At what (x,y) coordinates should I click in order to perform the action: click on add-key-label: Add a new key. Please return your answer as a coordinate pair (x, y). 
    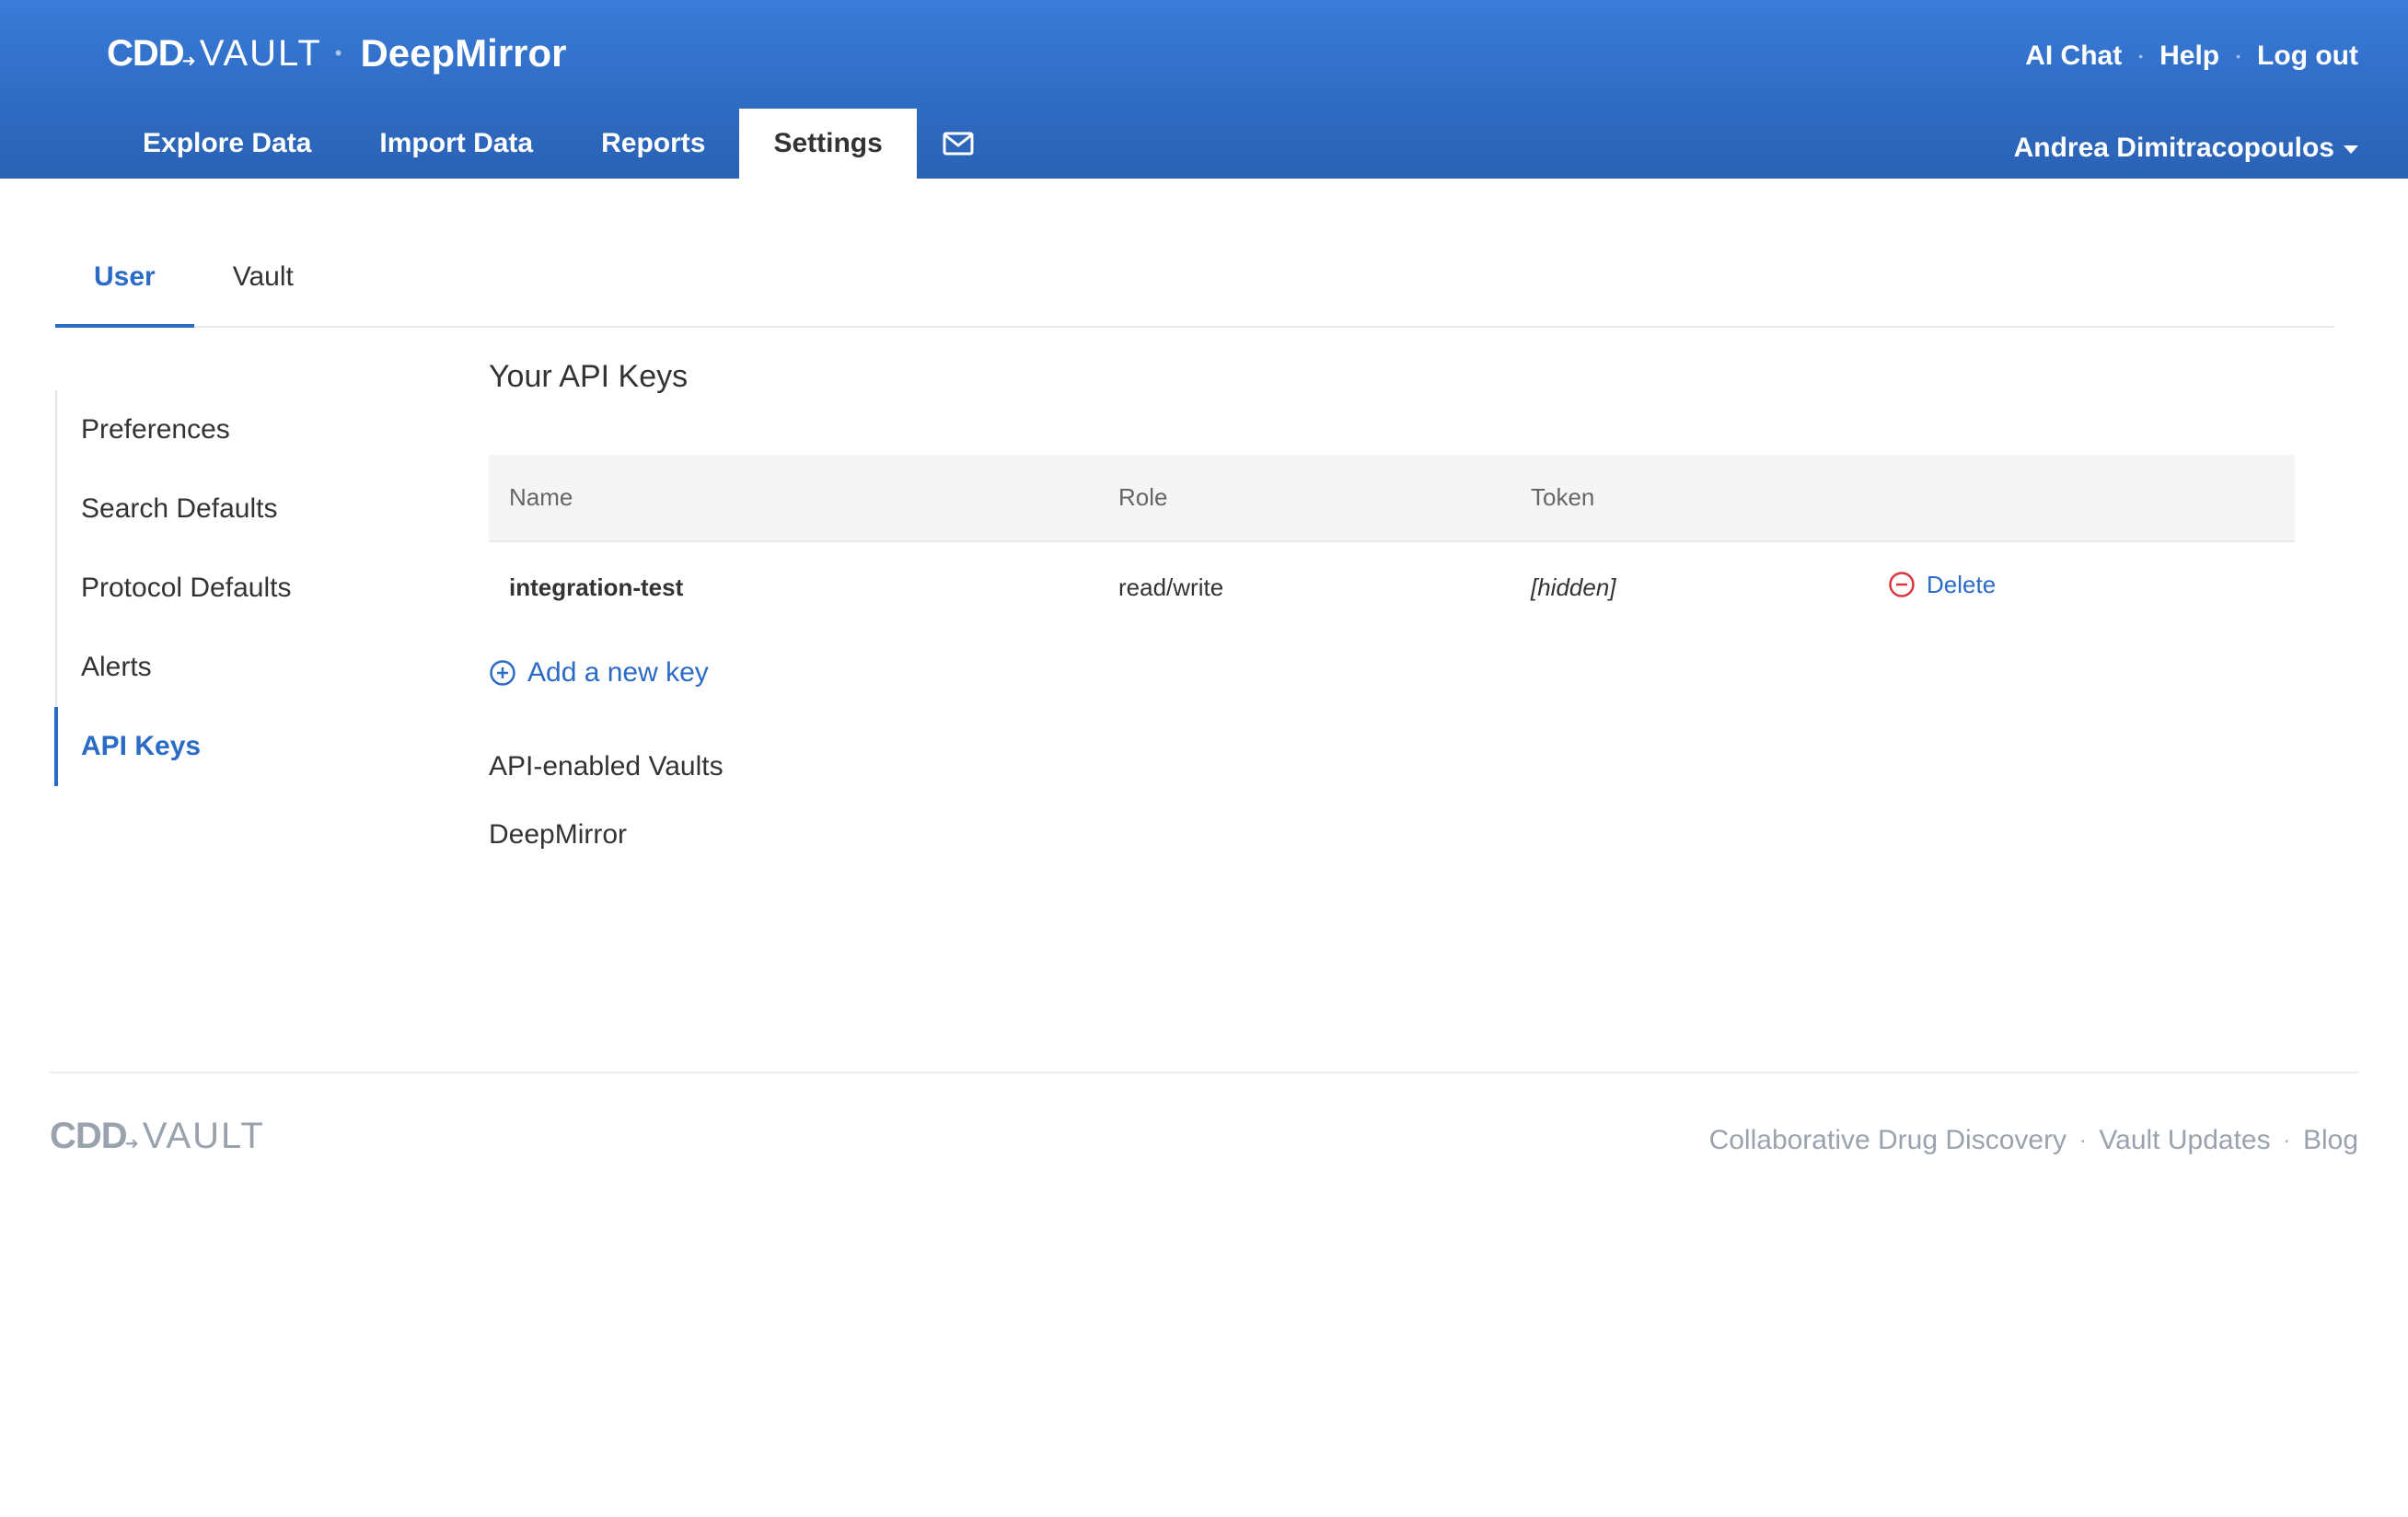
    Looking at the image, I should click on (618, 672).